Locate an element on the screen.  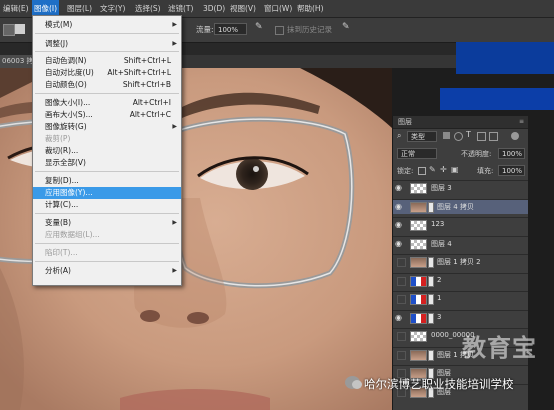
lock-transparent-icon is located at coordinates (422, 171).